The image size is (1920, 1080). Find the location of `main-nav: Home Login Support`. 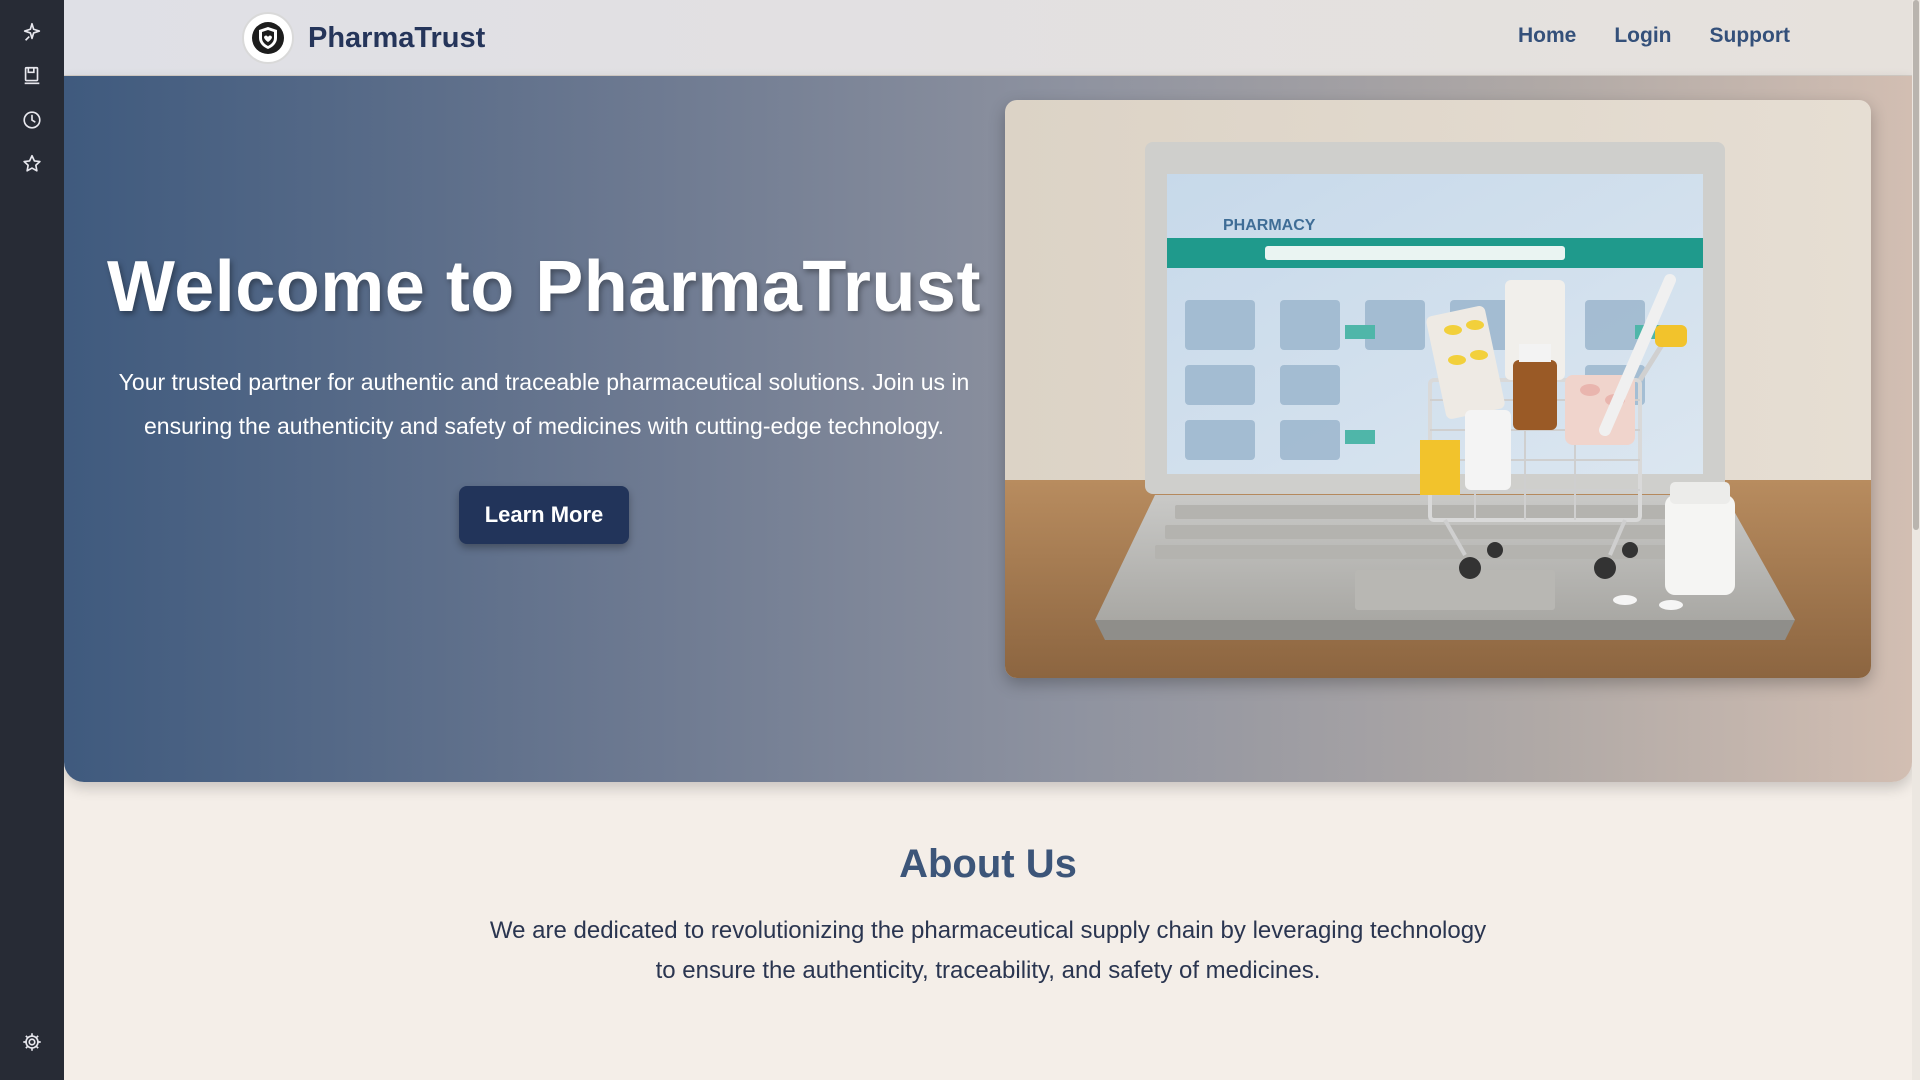

main-nav: Home Login Support is located at coordinates (1654, 36).